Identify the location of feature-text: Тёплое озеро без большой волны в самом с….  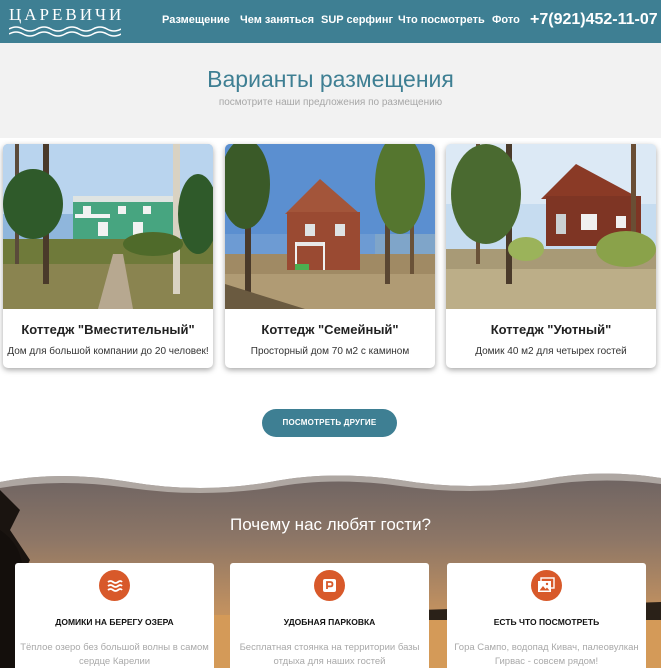
(114, 654).